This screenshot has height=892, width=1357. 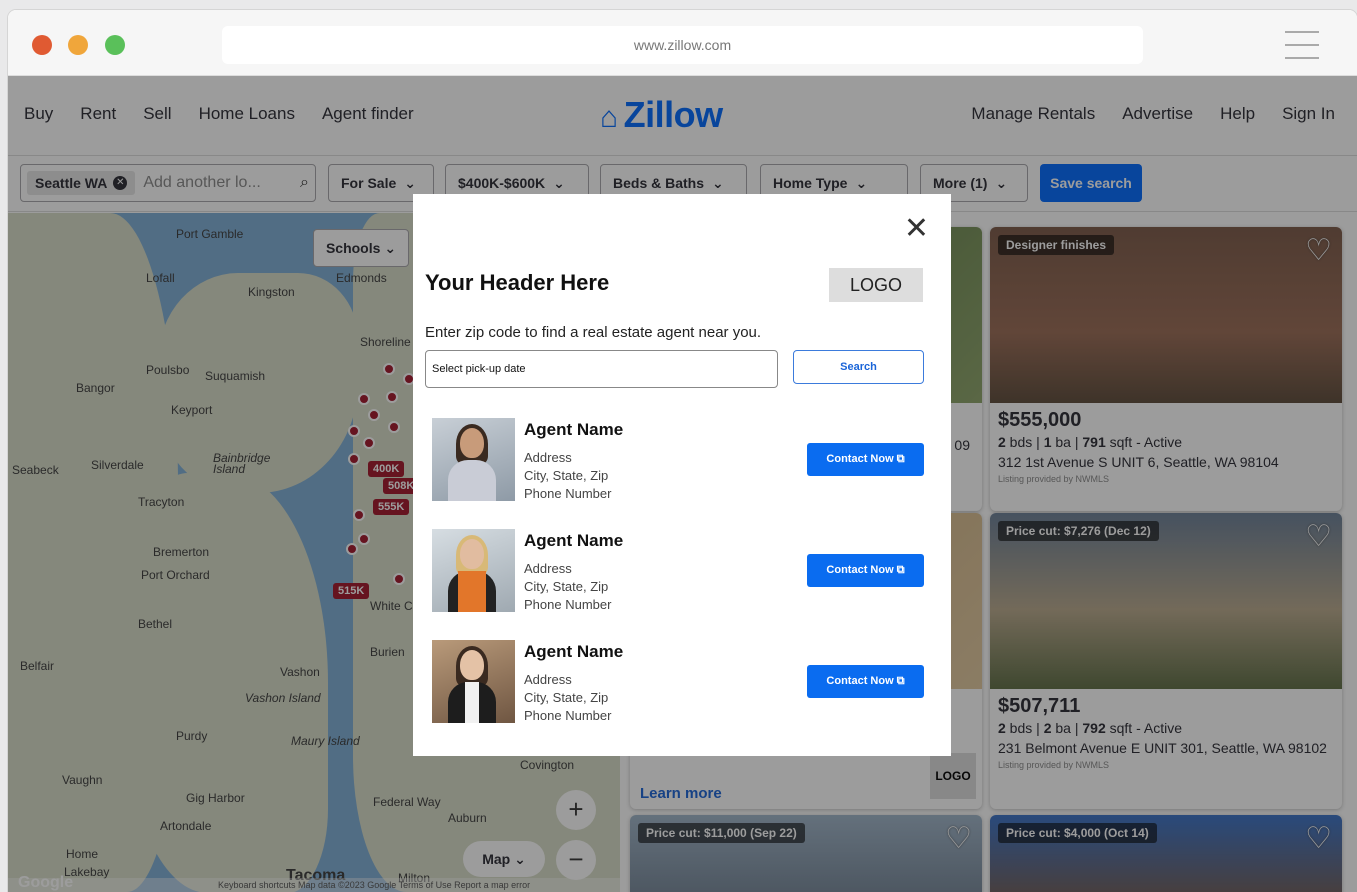 What do you see at coordinates (115, 45) in the screenshot?
I see `maximize-window-button` at bounding box center [115, 45].